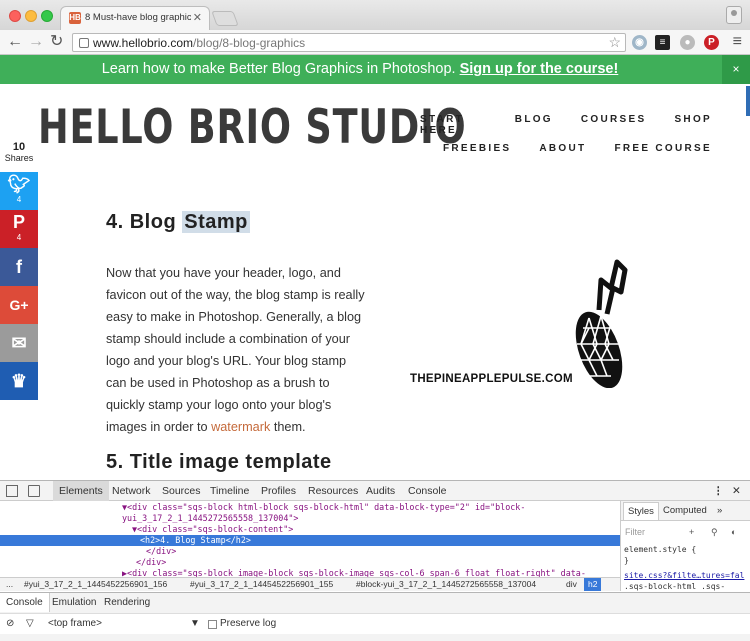 Image resolution: width=750 pixels, height=641 pixels. I want to click on section-heading-blog-stamp: 4. Blog Stamp, so click(178, 222).